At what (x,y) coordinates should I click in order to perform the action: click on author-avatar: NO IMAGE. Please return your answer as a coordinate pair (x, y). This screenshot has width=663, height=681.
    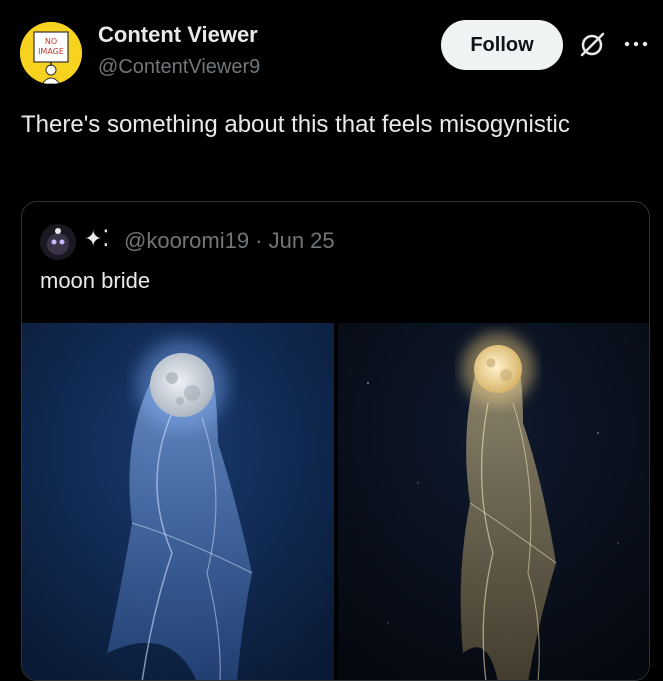
    Looking at the image, I should click on (51, 53).